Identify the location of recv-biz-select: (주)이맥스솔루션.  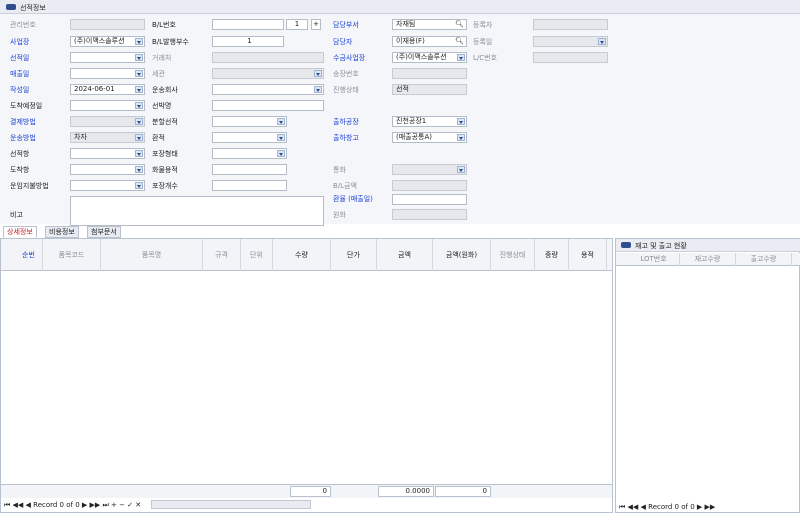
(429, 57).